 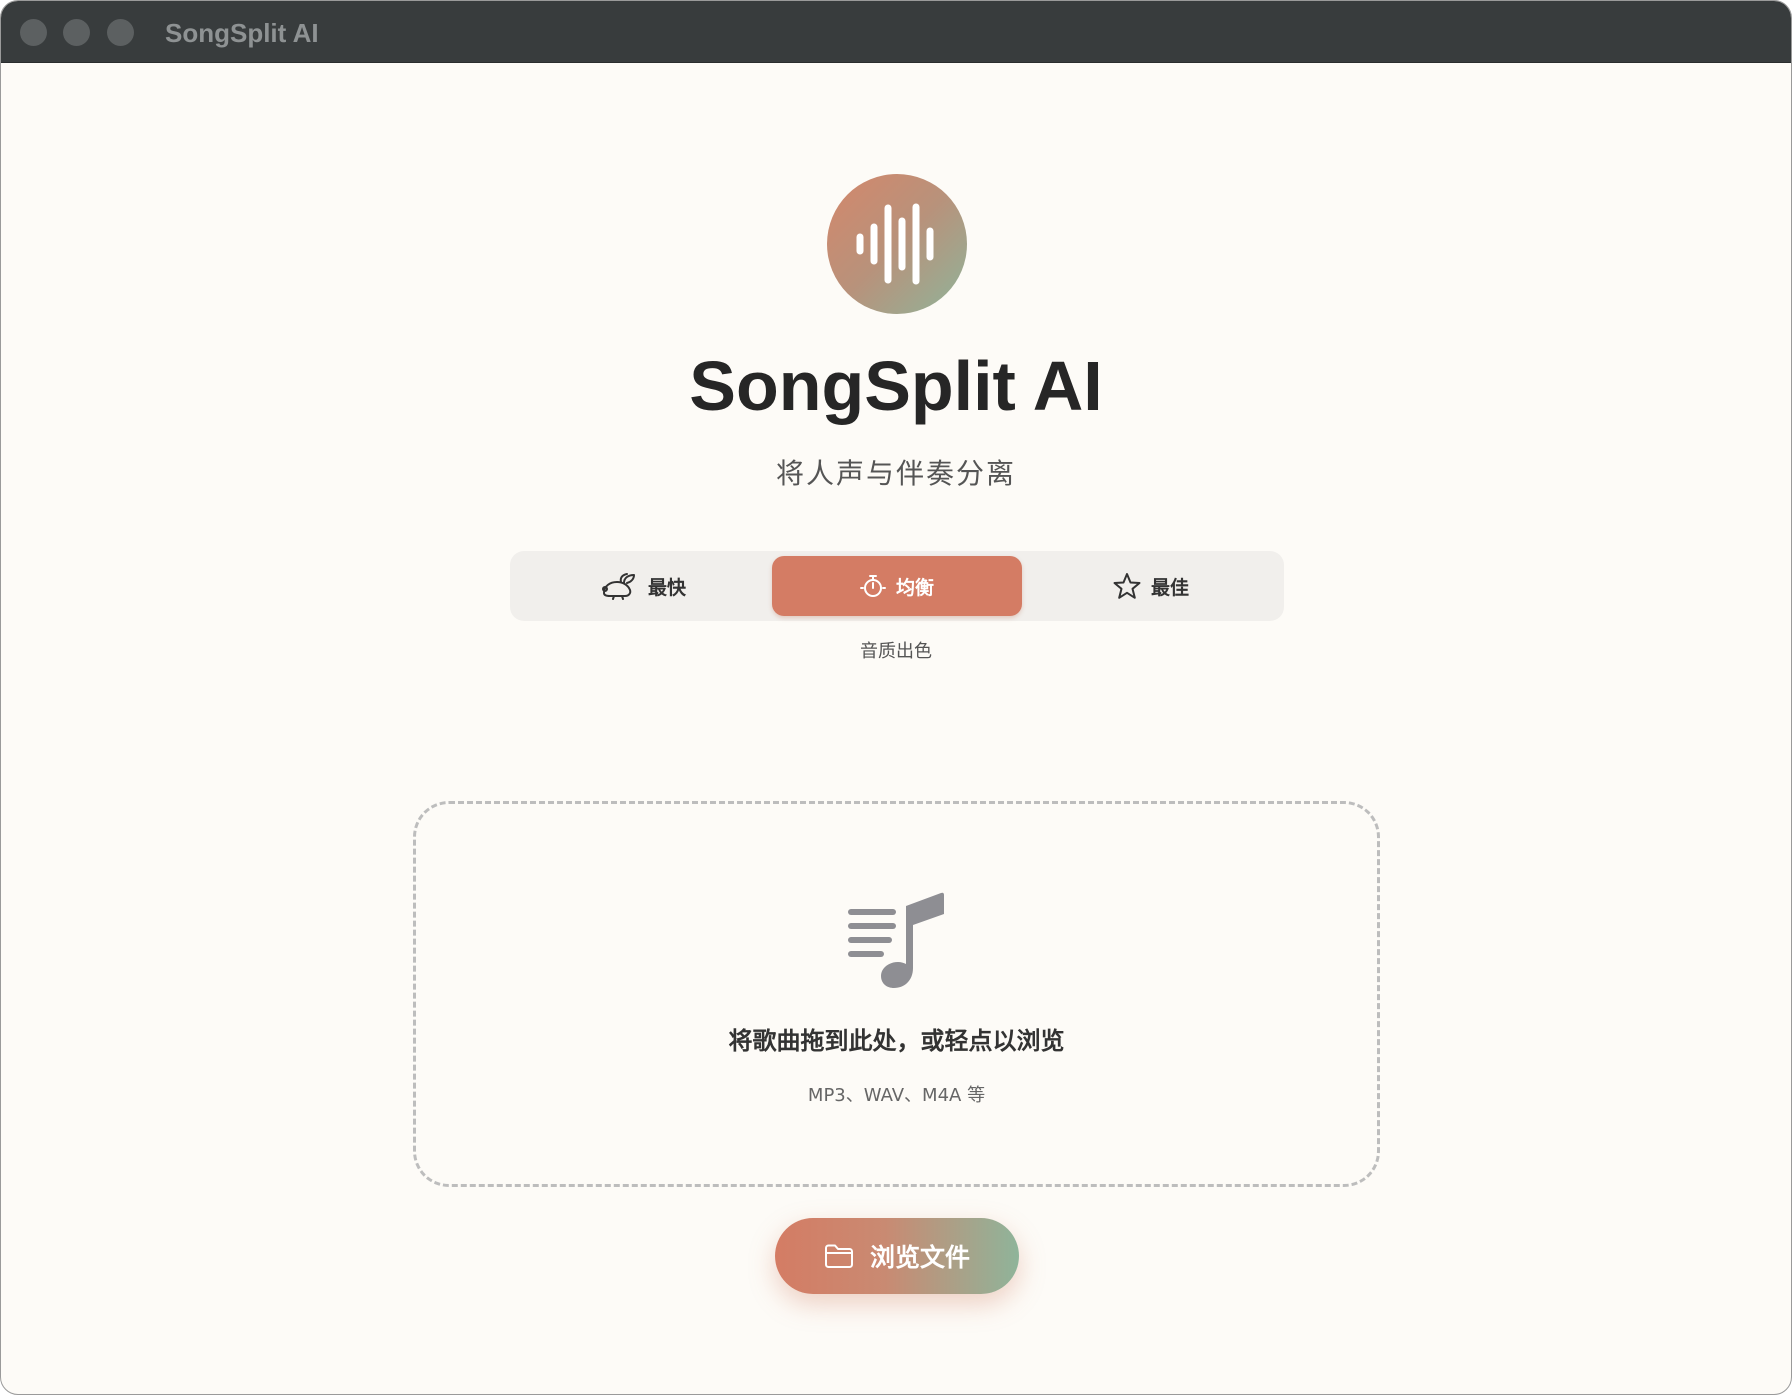 What do you see at coordinates (838, 1256) in the screenshot?
I see `folder-icon` at bounding box center [838, 1256].